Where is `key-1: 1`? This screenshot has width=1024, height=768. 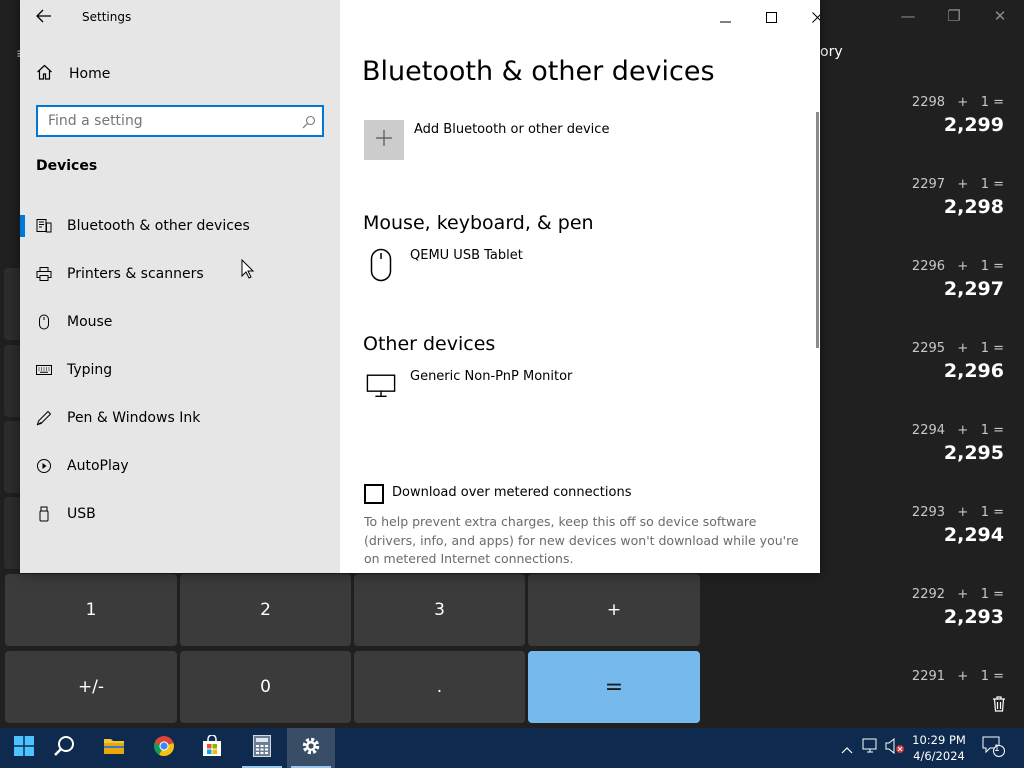
key-1: 1 is located at coordinates (91, 610).